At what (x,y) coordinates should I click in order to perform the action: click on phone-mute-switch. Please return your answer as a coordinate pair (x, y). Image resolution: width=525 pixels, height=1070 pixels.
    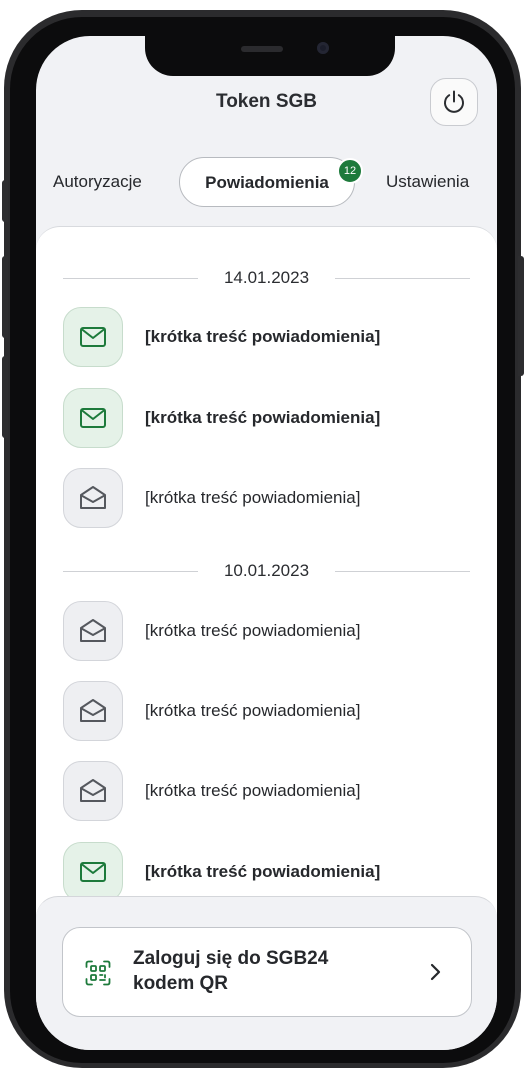
    Looking at the image, I should click on (5, 201).